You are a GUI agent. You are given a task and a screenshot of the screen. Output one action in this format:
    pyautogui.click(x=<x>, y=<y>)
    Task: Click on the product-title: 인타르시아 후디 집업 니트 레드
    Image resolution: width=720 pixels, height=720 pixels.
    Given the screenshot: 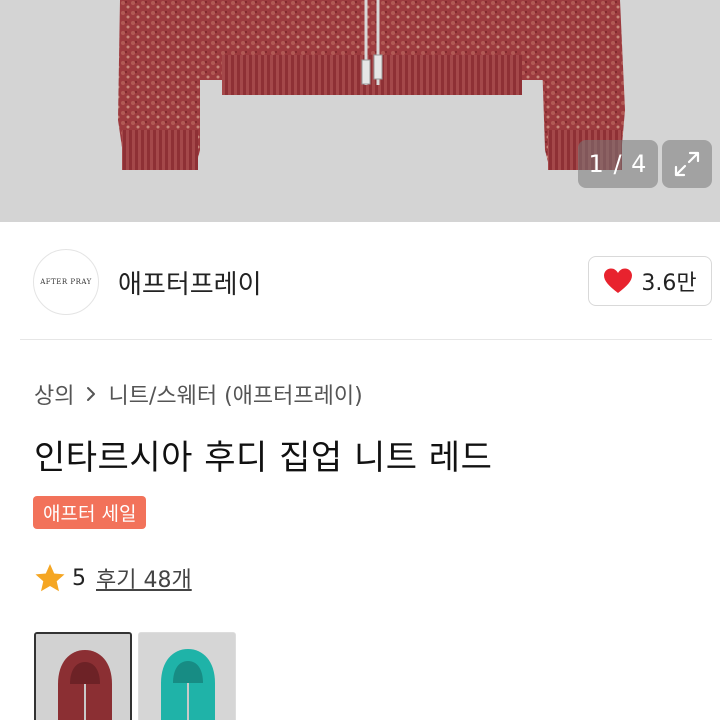 What is the action you would take?
    pyautogui.click(x=263, y=458)
    